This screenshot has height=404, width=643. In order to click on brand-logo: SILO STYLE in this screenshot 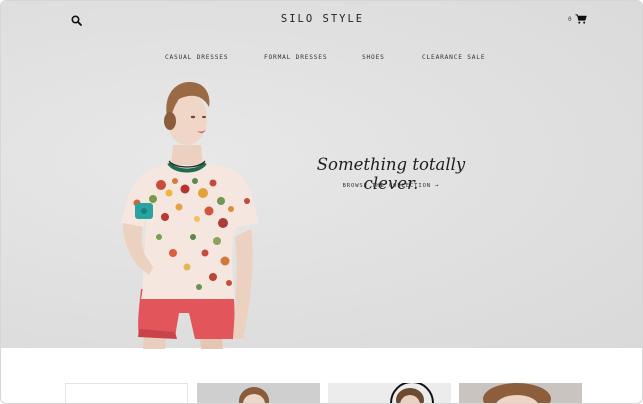, I will do `click(321, 19)`.